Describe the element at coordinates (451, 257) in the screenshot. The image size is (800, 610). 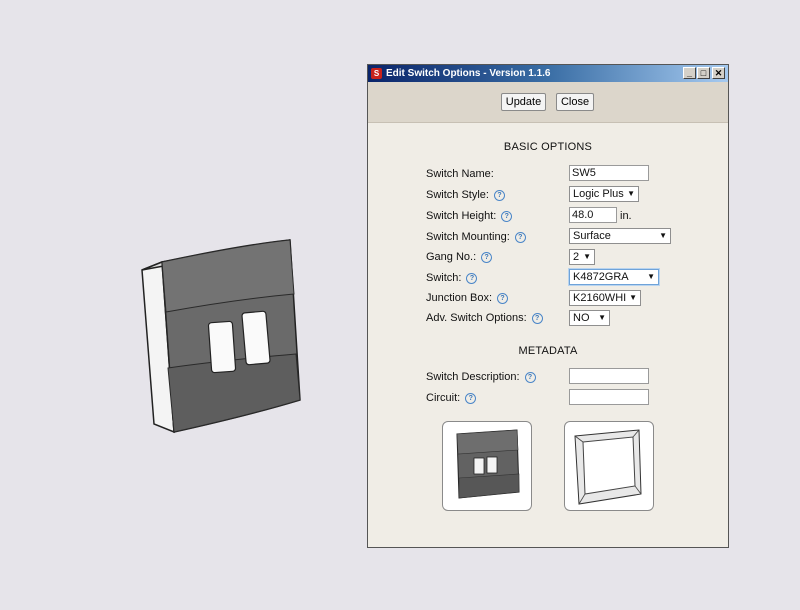
I see `gang-no-label-text: Gang No.:` at that location.